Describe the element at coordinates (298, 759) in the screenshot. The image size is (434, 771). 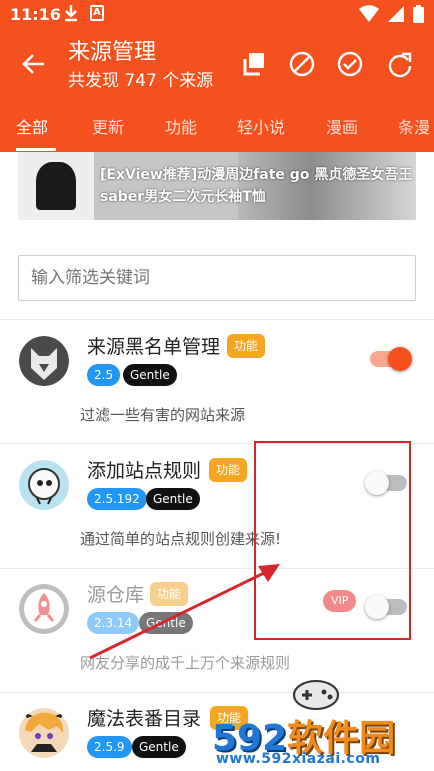
I see `watermark-url: www.592xiazai.com` at that location.